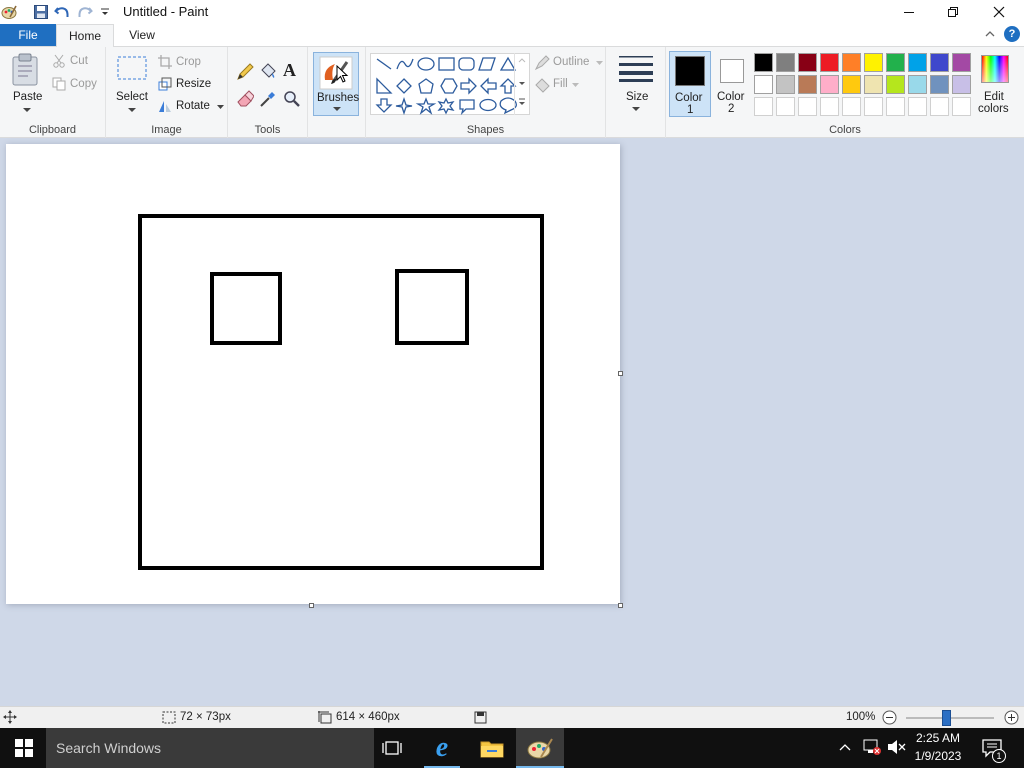 Image resolution: width=1024 pixels, height=768 pixels. What do you see at coordinates (245, 100) in the screenshot?
I see `eraser-icon` at bounding box center [245, 100].